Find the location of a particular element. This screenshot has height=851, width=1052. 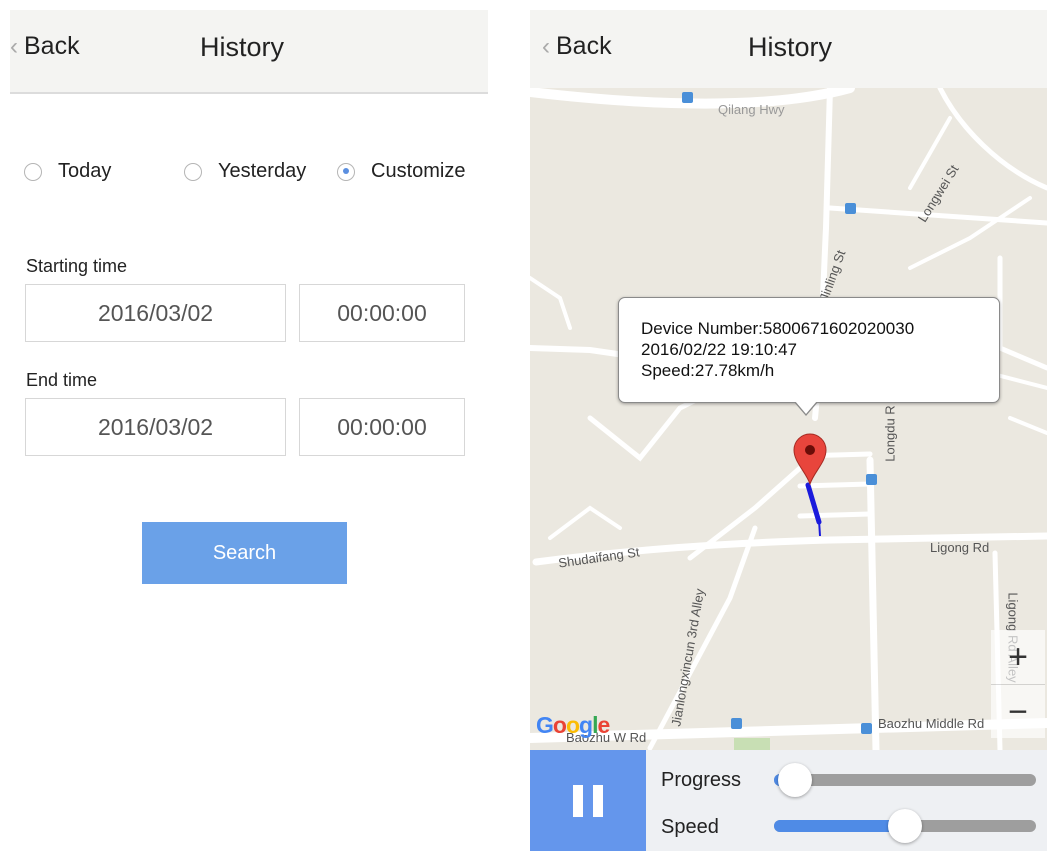

date-range-options: Today Yesterday Customize is located at coordinates (256, 175).